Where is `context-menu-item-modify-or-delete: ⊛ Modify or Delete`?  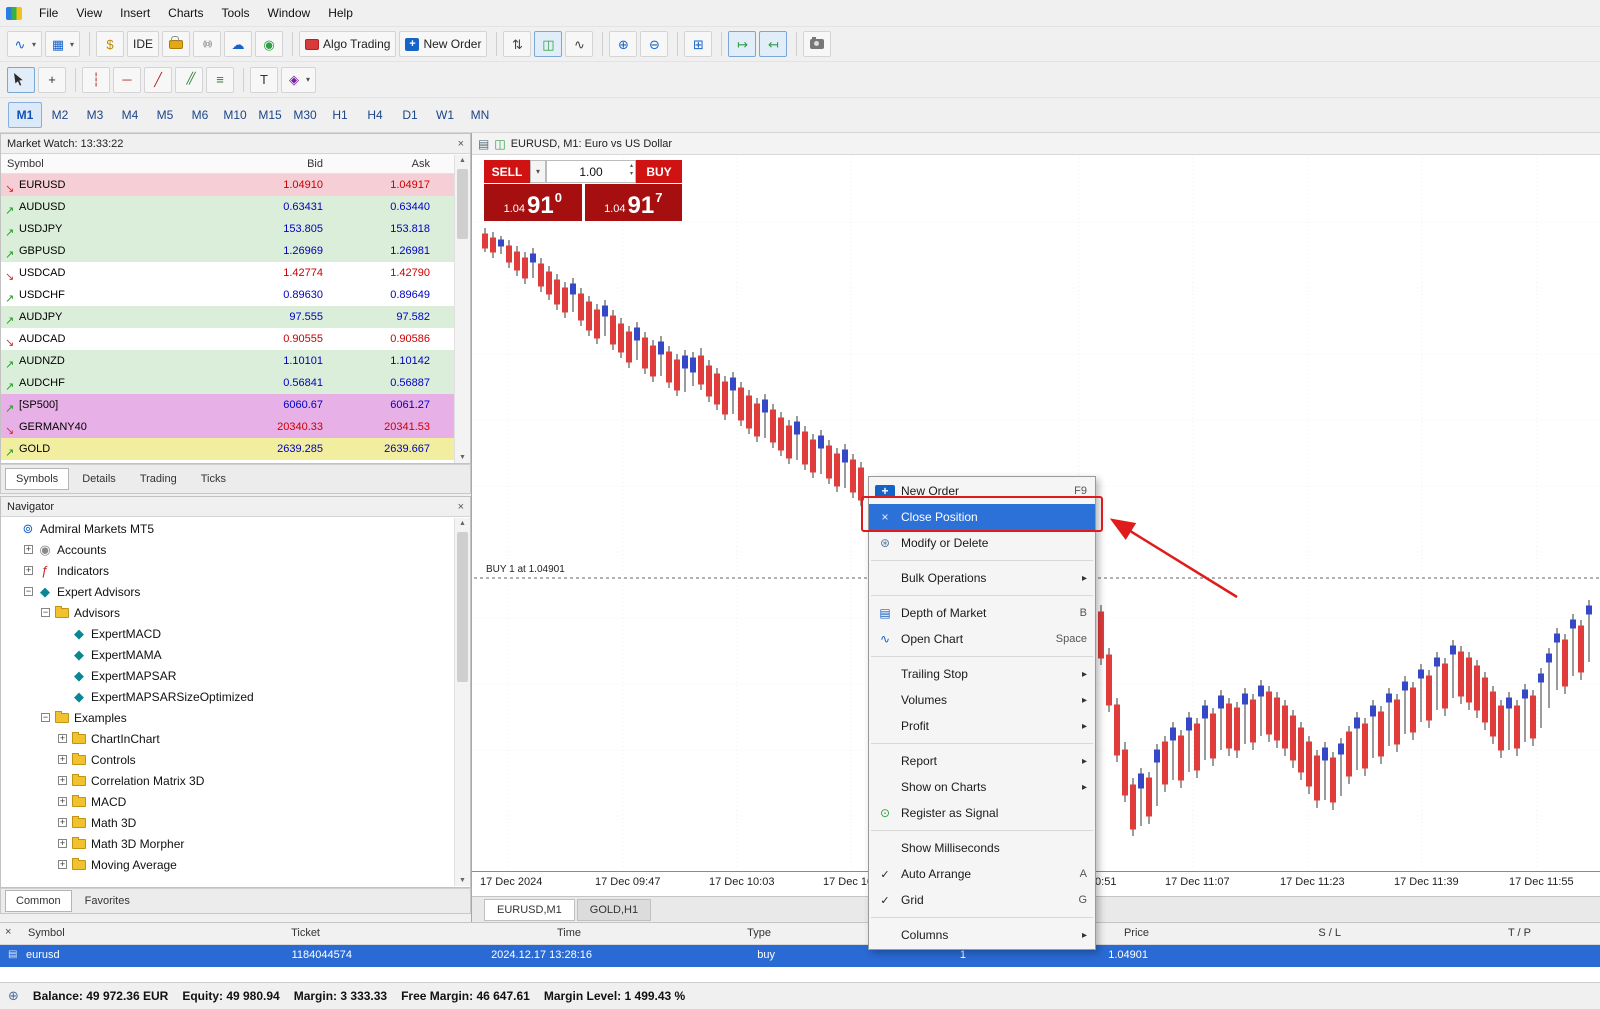
context-menu-item-modify-or-delete: ⊛ Modify or Delete is located at coordinates (982, 543).